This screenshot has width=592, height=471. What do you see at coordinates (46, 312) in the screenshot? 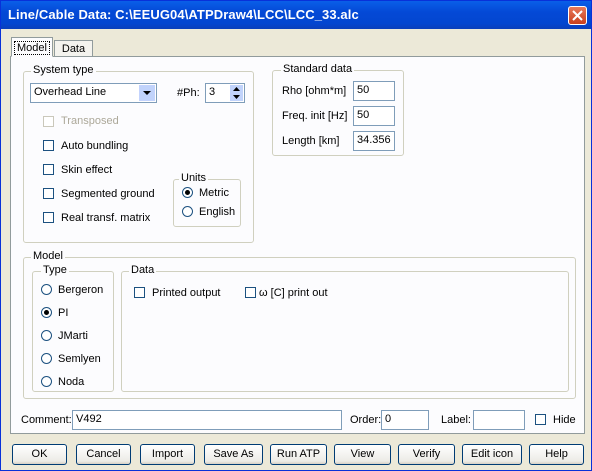
I see `pi-radio` at bounding box center [46, 312].